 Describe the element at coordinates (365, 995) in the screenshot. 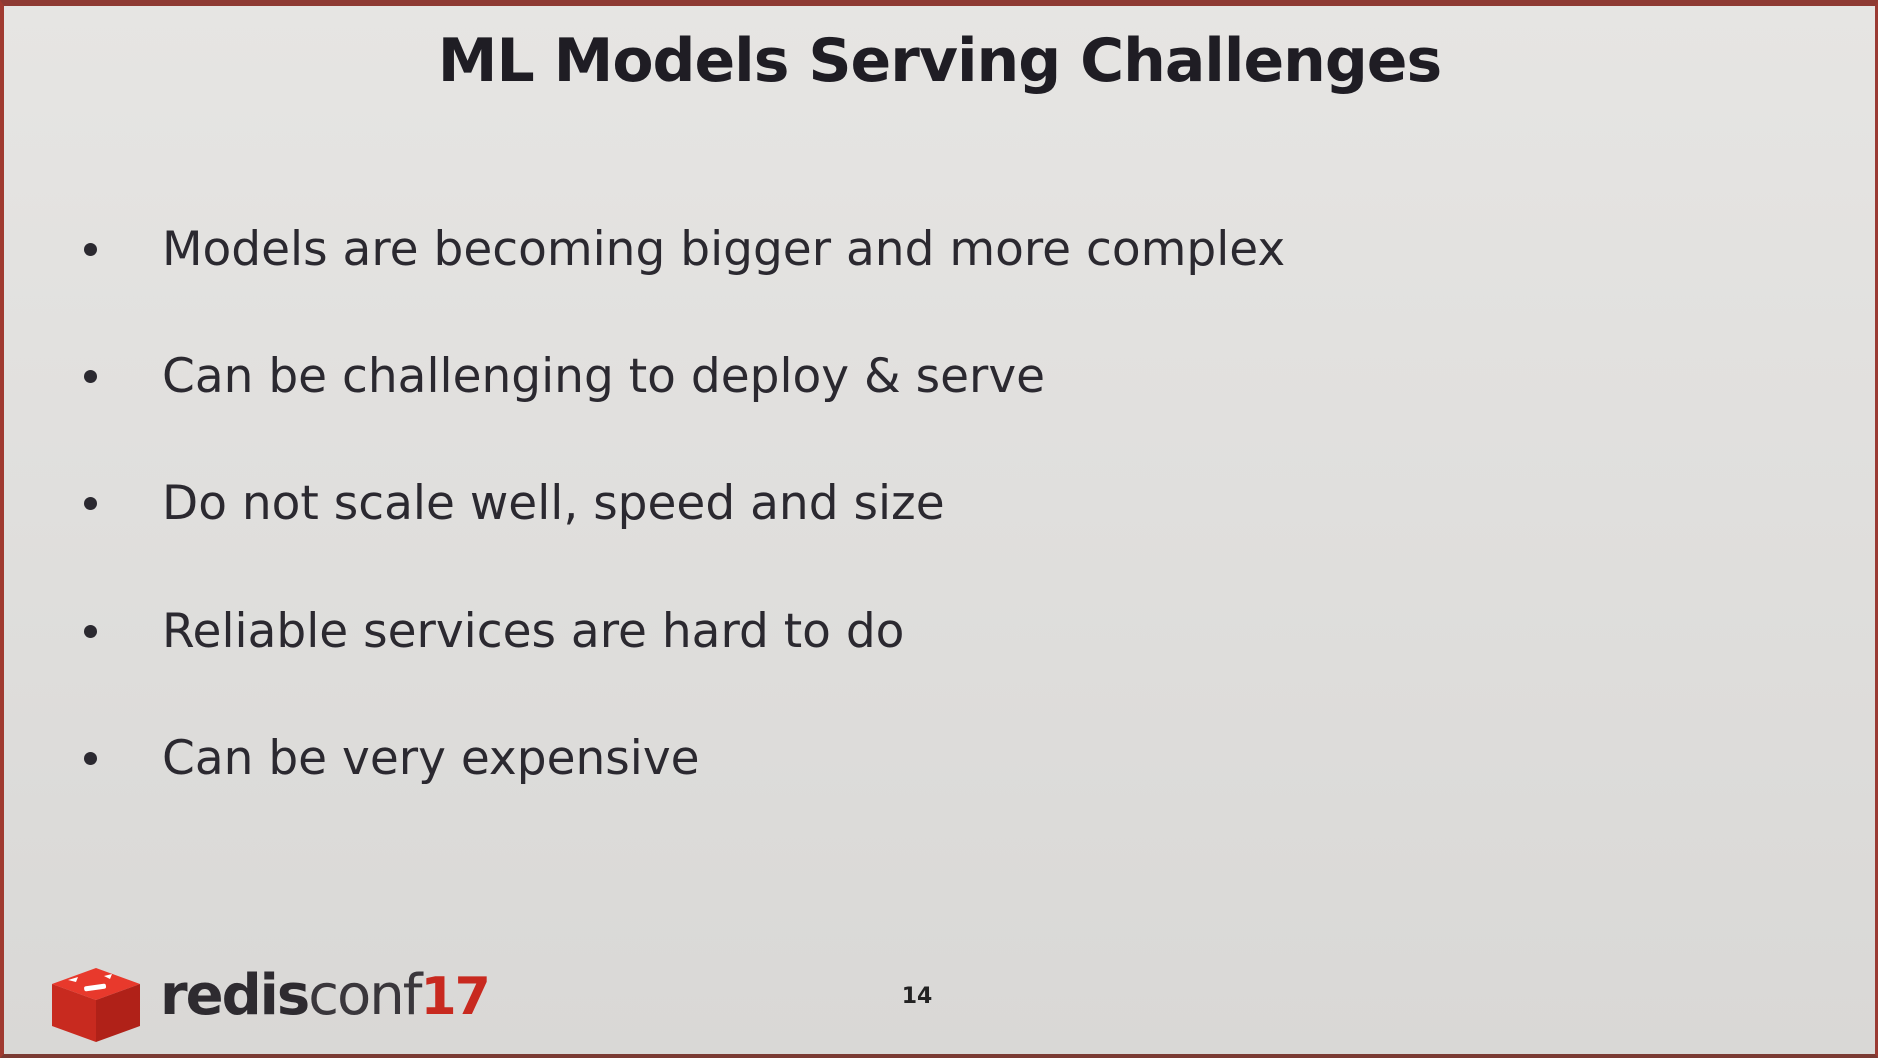

I see `brand-conf-text: conf` at that location.